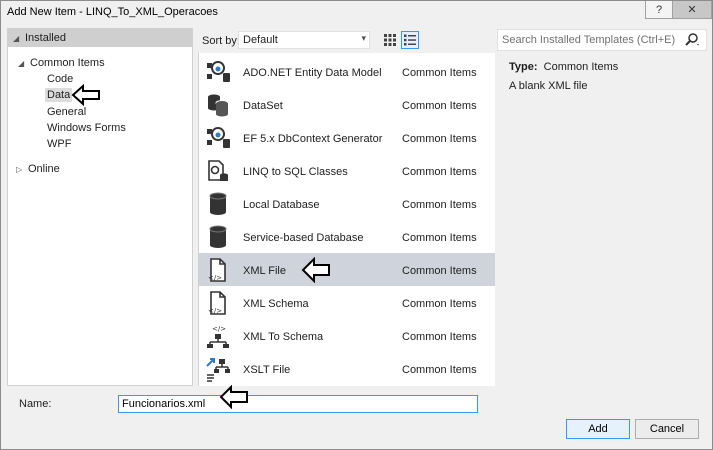 The width and height of the screenshot is (713, 450). Describe the element at coordinates (304, 40) in the screenshot. I see `sort-by-select: Default ▾` at that location.